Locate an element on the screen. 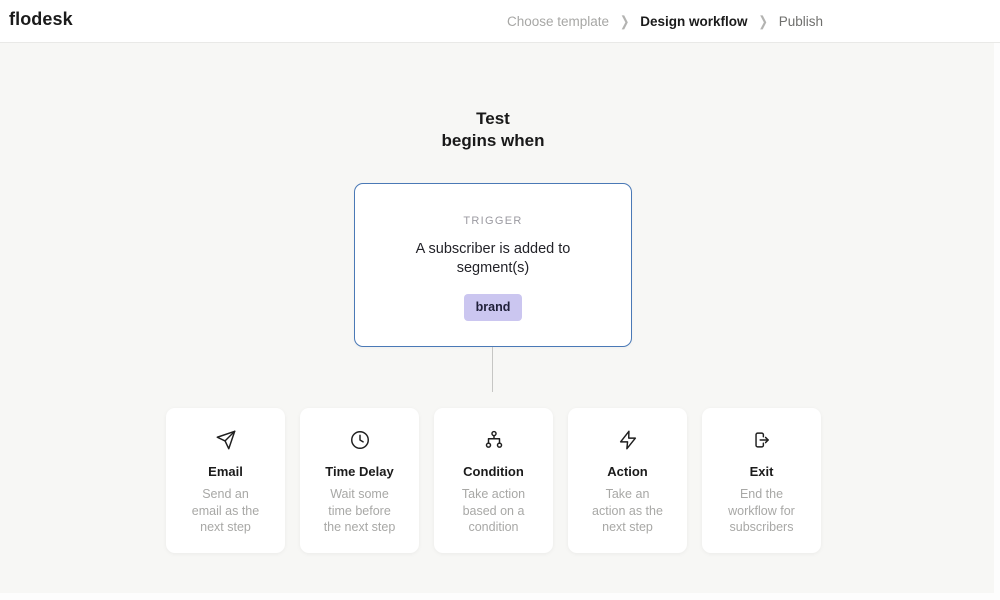 This screenshot has width=1000, height=600. trigger-description-line1: A subscriber is added to is located at coordinates (493, 249).